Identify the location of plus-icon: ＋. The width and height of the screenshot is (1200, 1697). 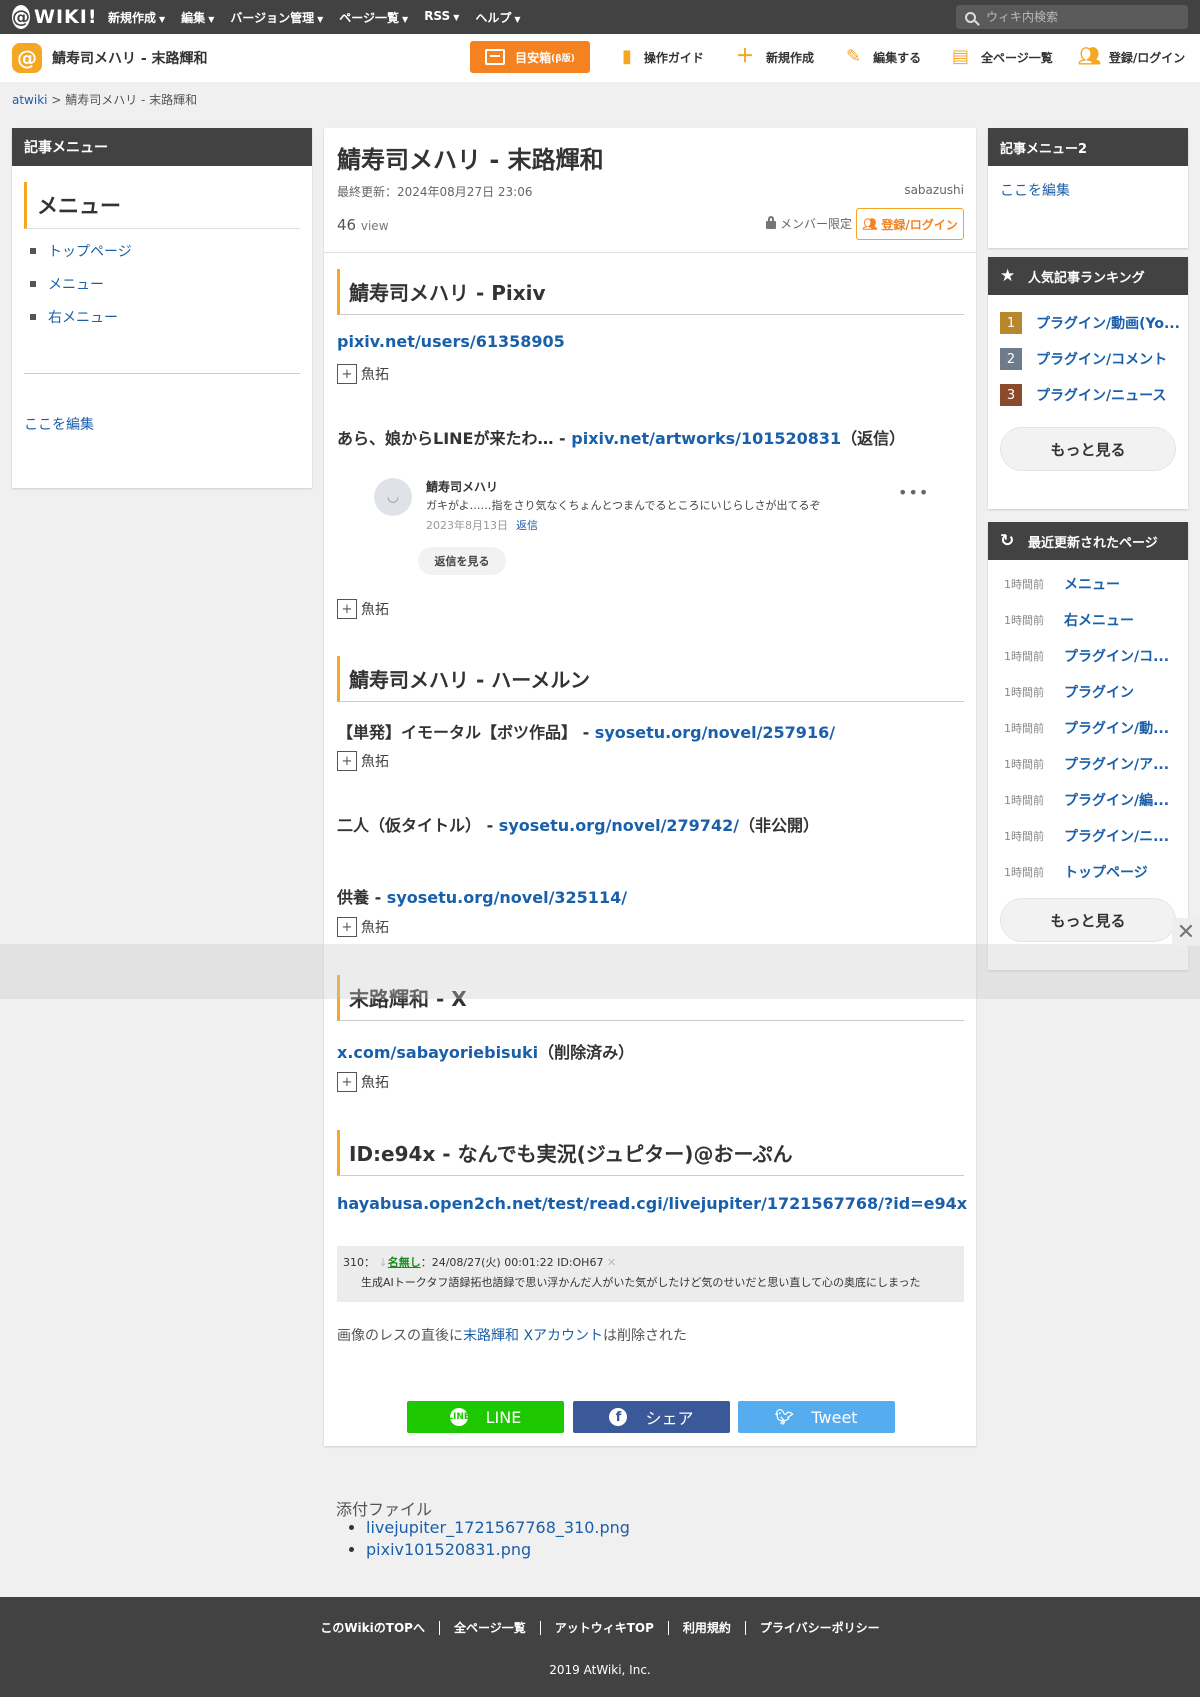
(745, 56).